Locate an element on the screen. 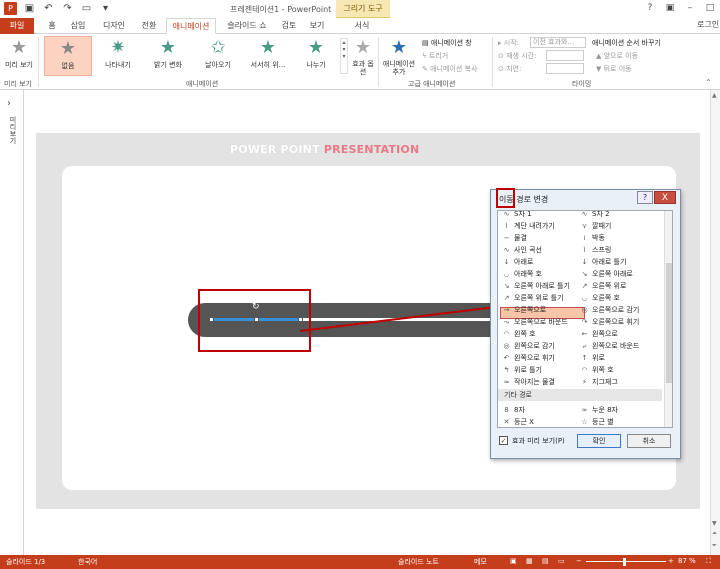  motion-path-item: ◠ 위쪽 호 is located at coordinates (596, 370).